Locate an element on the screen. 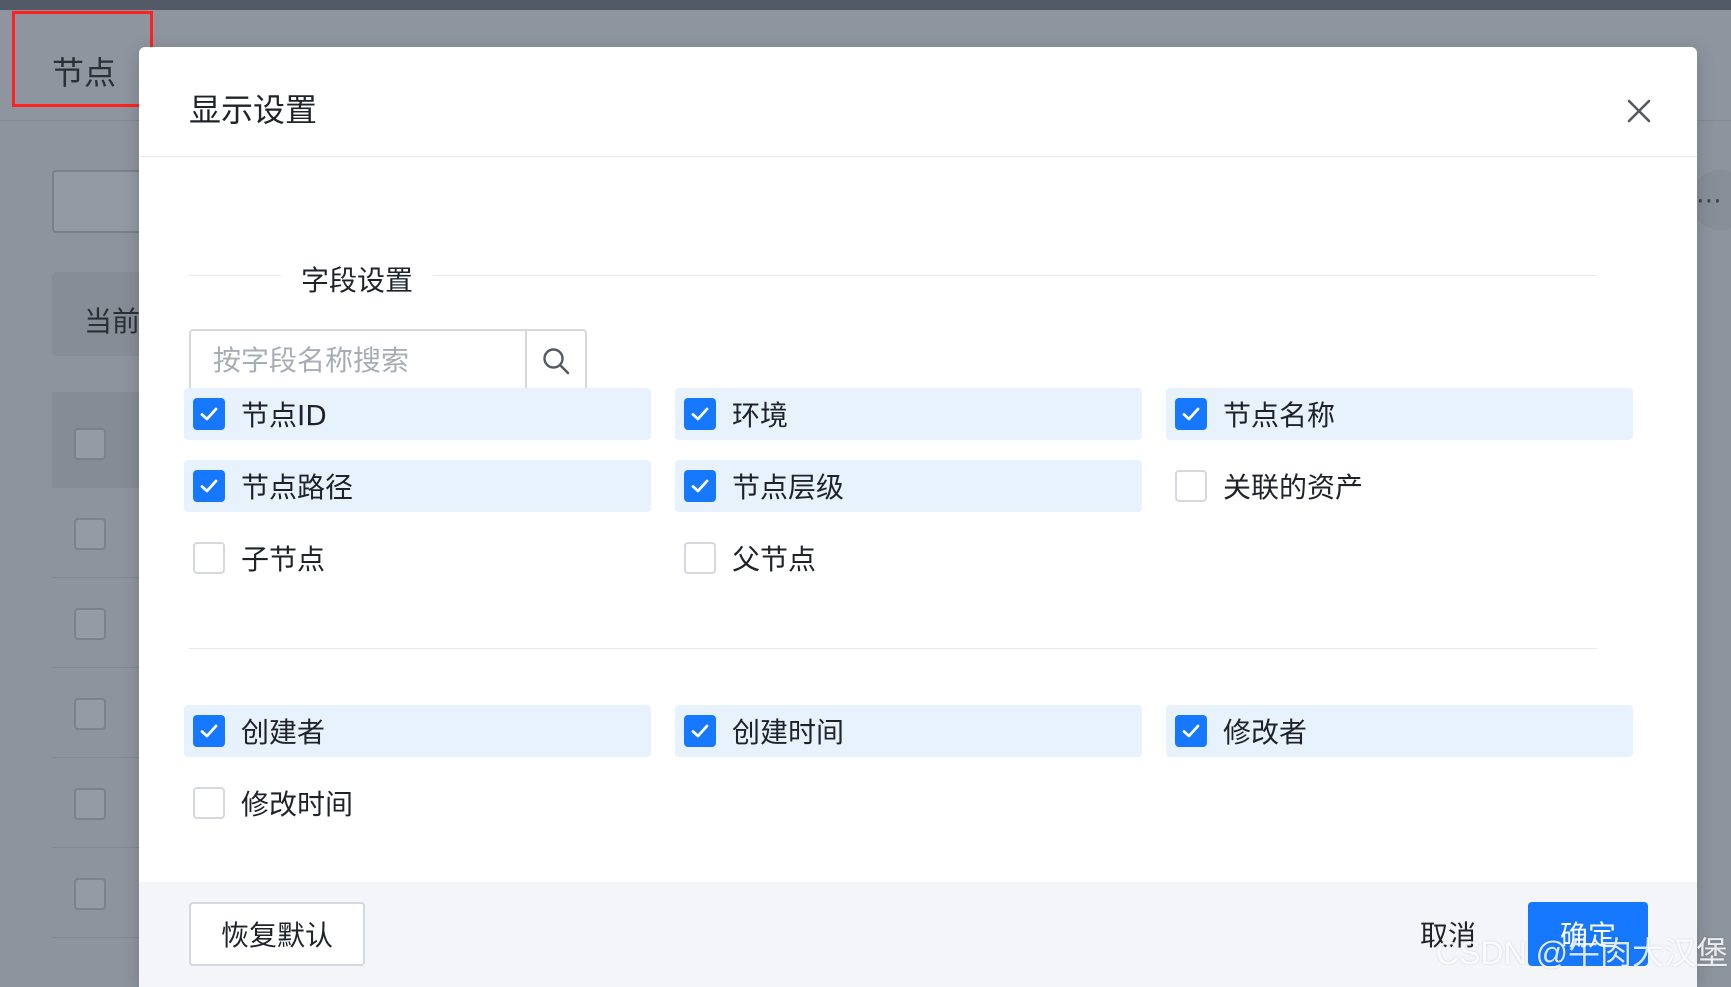  field-option-label: 关联的资产 is located at coordinates (1293, 487).